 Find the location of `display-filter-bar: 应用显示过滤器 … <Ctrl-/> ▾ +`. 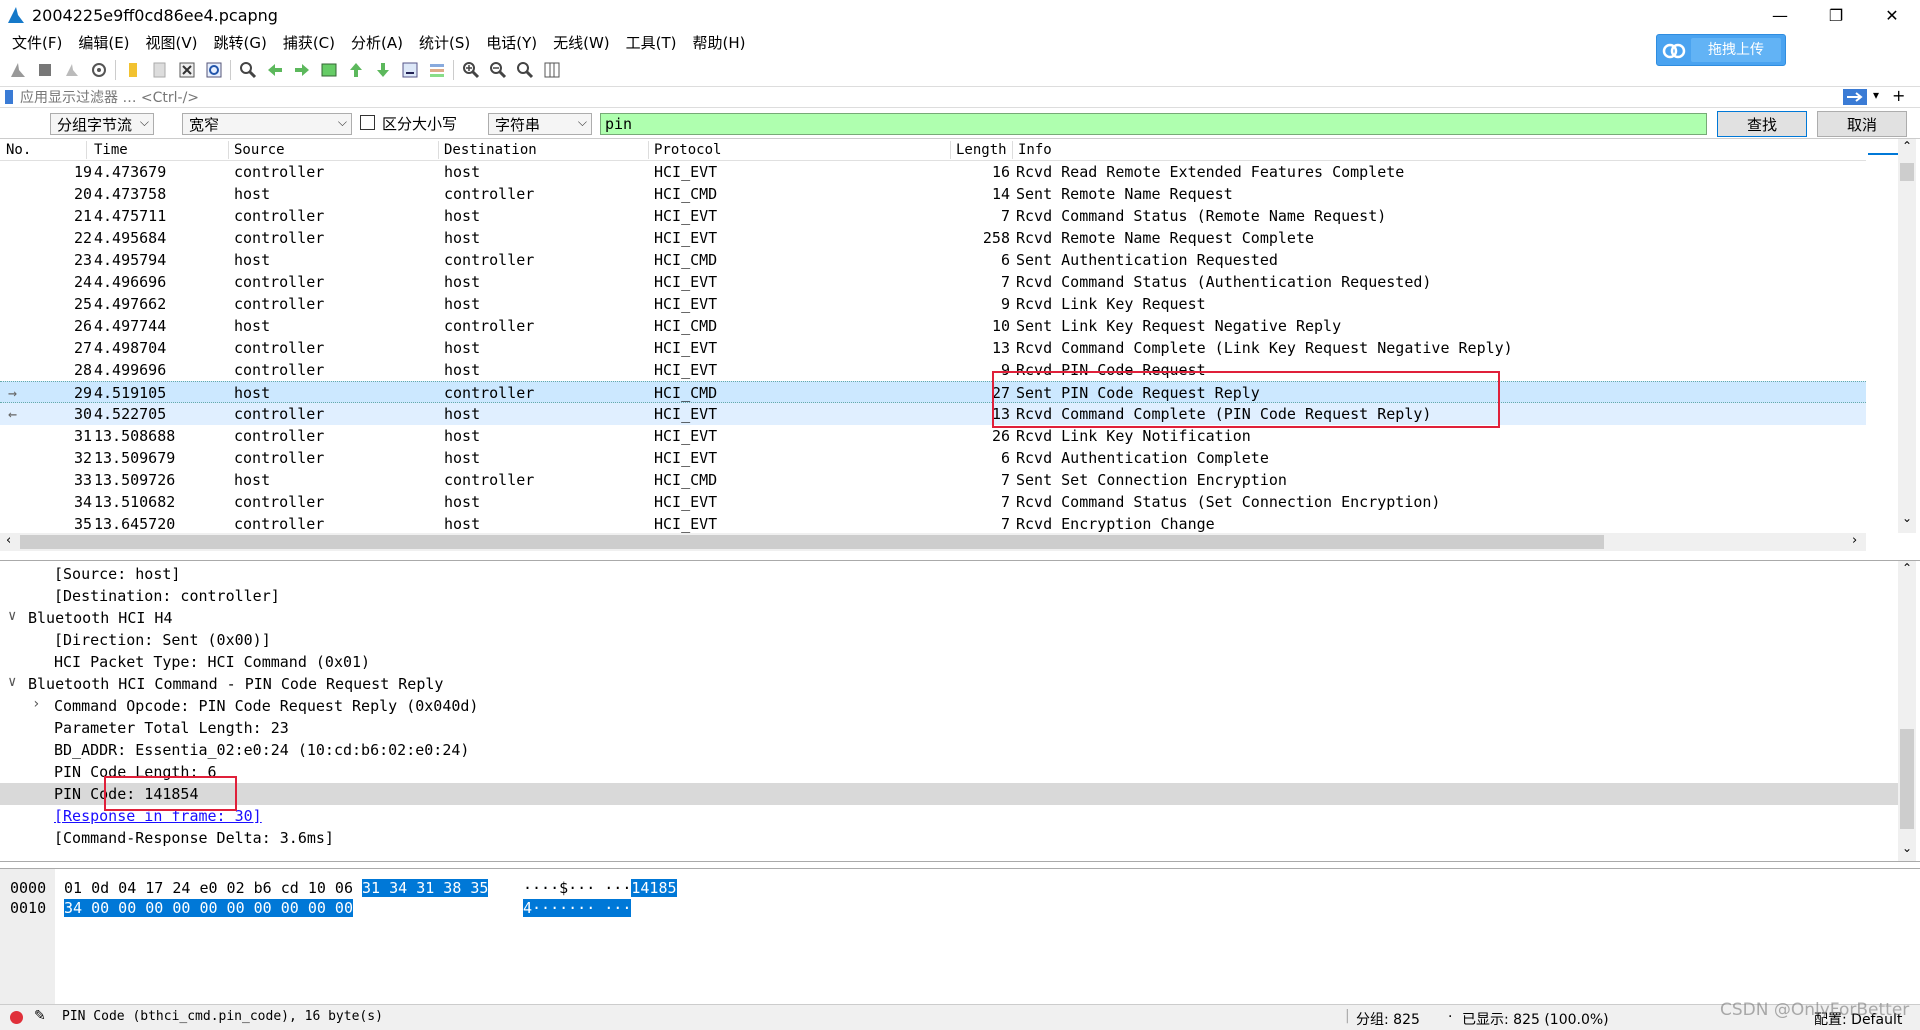

display-filter-bar: 应用显示过滤器 … <Ctrl-/> ▾ + is located at coordinates (960, 97).